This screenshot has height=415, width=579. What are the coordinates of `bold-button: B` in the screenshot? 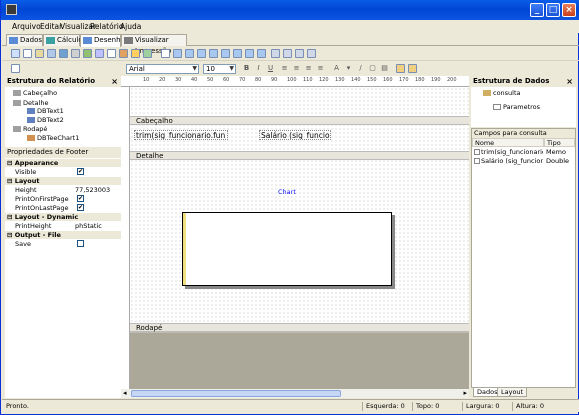 It's located at (246, 68).